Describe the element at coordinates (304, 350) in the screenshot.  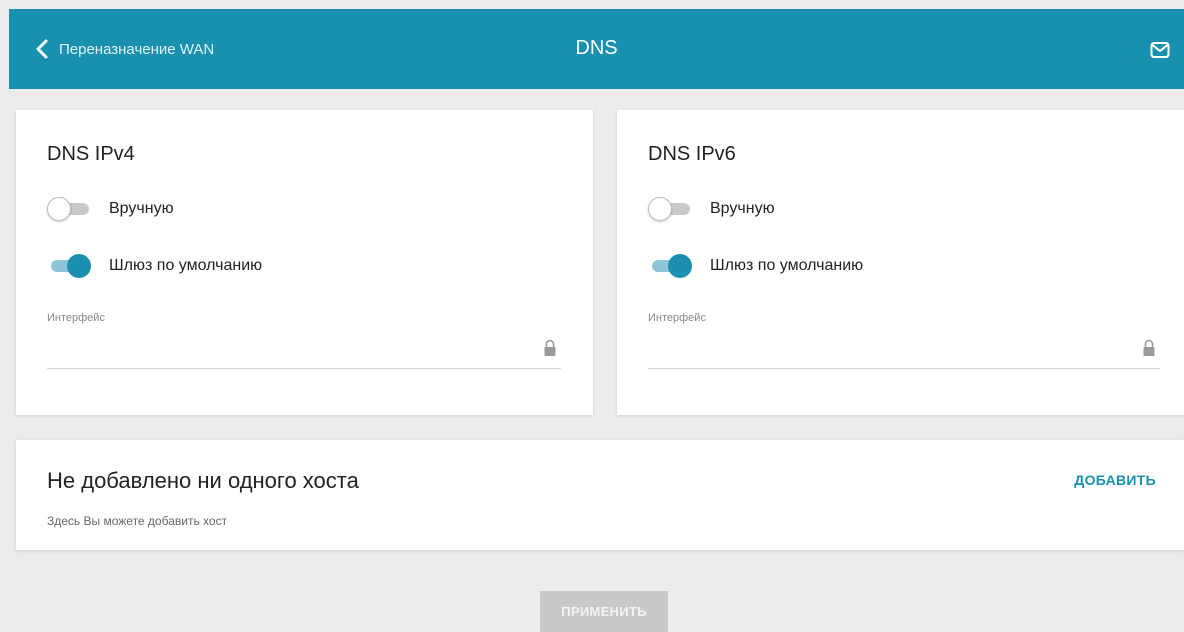
I see `ipv4-interface-field` at that location.